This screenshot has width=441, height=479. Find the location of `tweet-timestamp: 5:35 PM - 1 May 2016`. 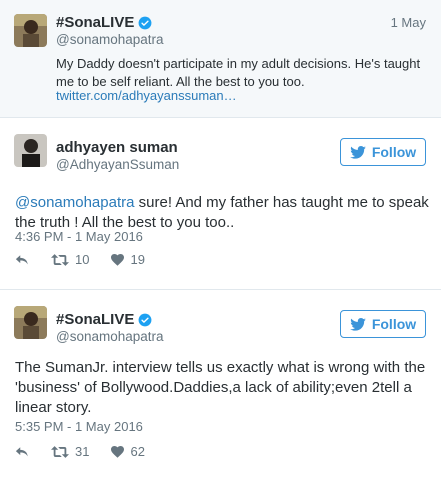

tweet-timestamp: 5:35 PM - 1 May 2016 is located at coordinates (79, 426).